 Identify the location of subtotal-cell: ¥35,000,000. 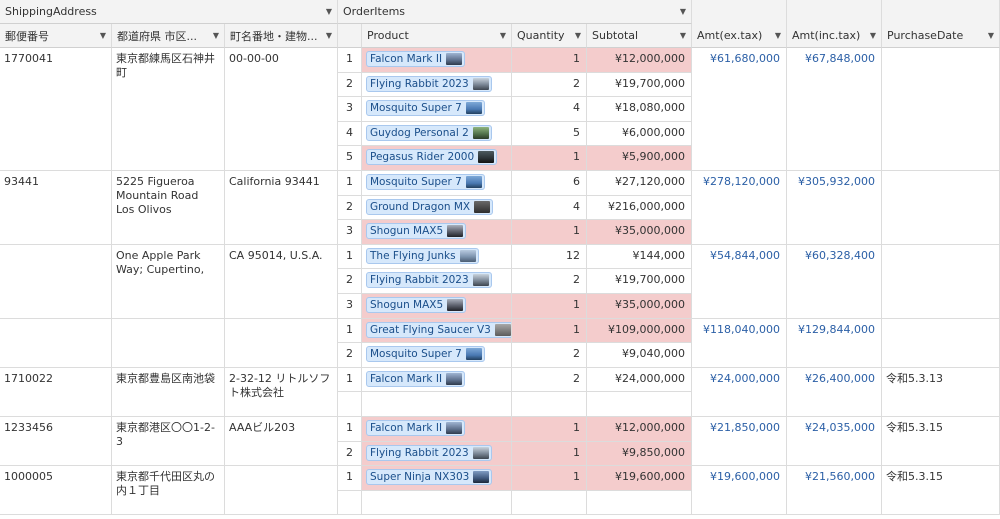
(639, 306).